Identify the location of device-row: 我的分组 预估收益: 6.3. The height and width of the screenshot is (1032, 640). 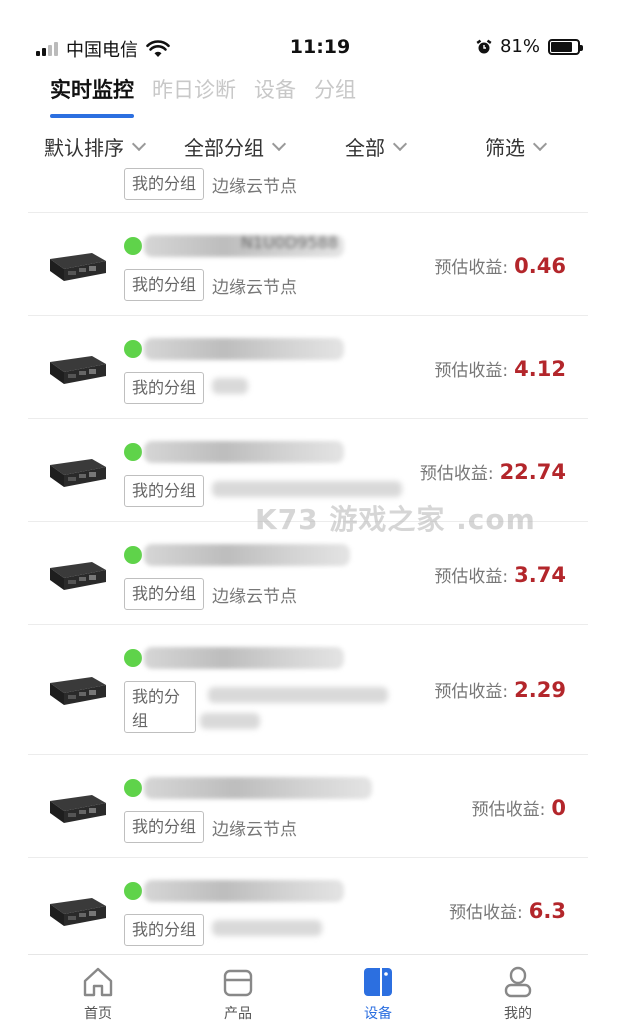
(308, 906).